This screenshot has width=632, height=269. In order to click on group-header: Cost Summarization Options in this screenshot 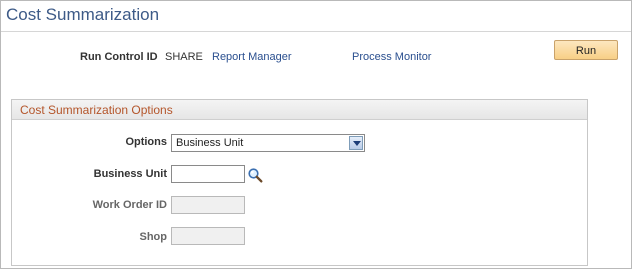, I will do `click(299, 110)`.